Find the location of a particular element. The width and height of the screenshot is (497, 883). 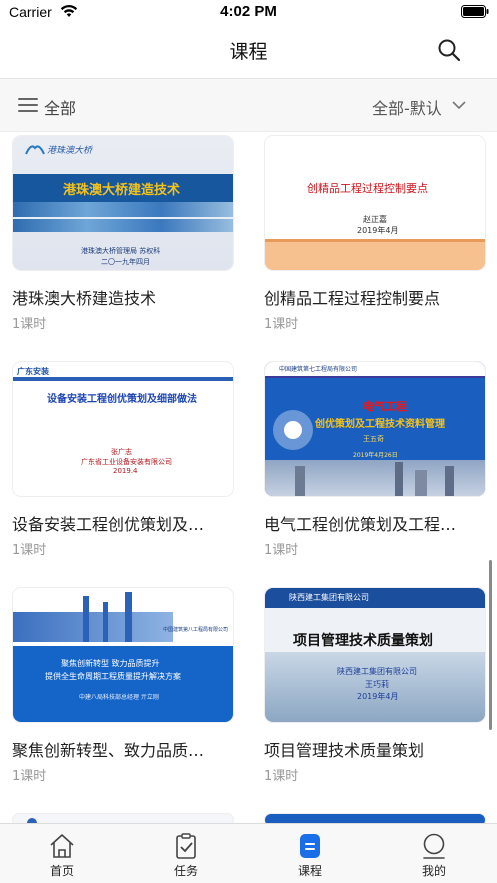

clipboard-check-icon is located at coordinates (186, 846).